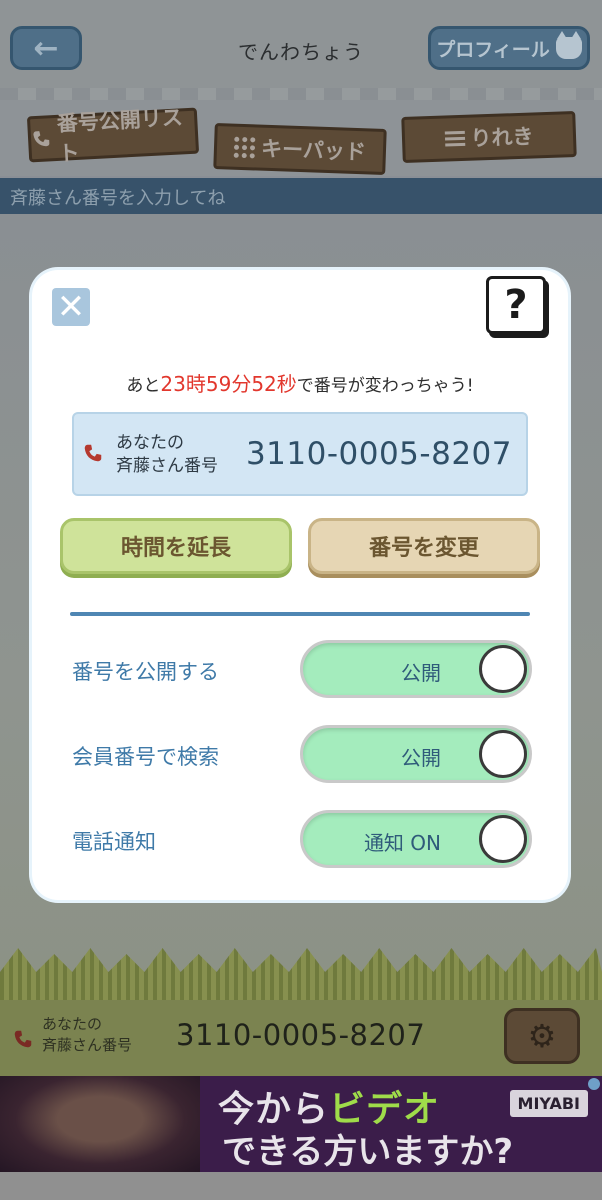  I want to click on extend-time-button: 時間を延長, so click(176, 546).